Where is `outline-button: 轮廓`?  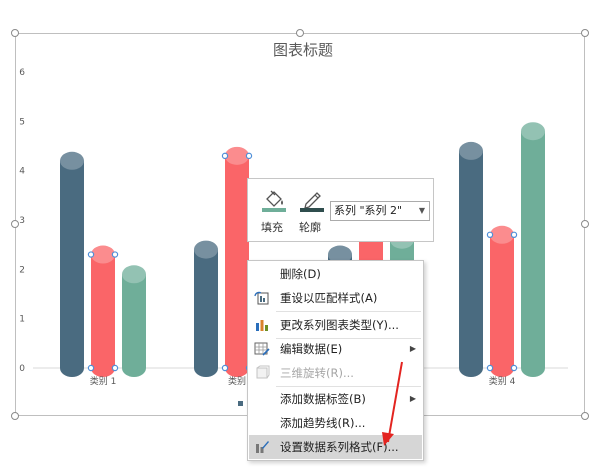 outline-button: 轮廓 is located at coordinates (310, 211).